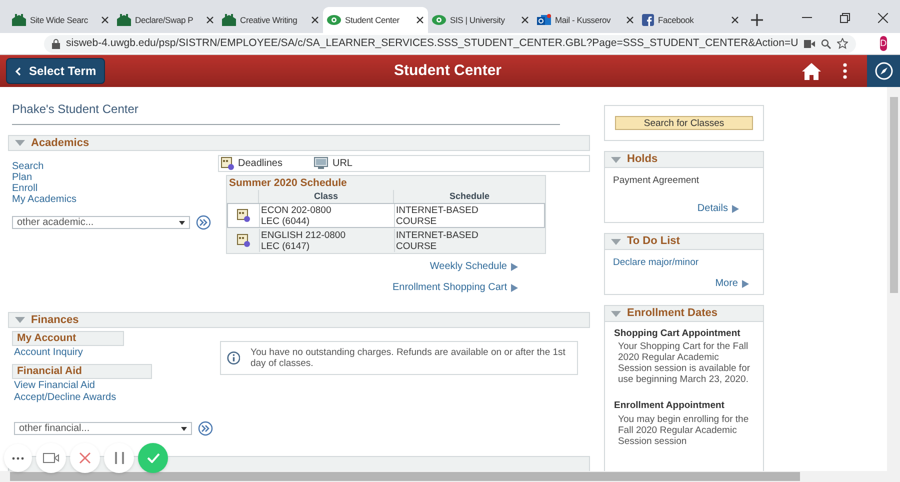 The image size is (900, 482). I want to click on new-tab-icon, so click(757, 20).